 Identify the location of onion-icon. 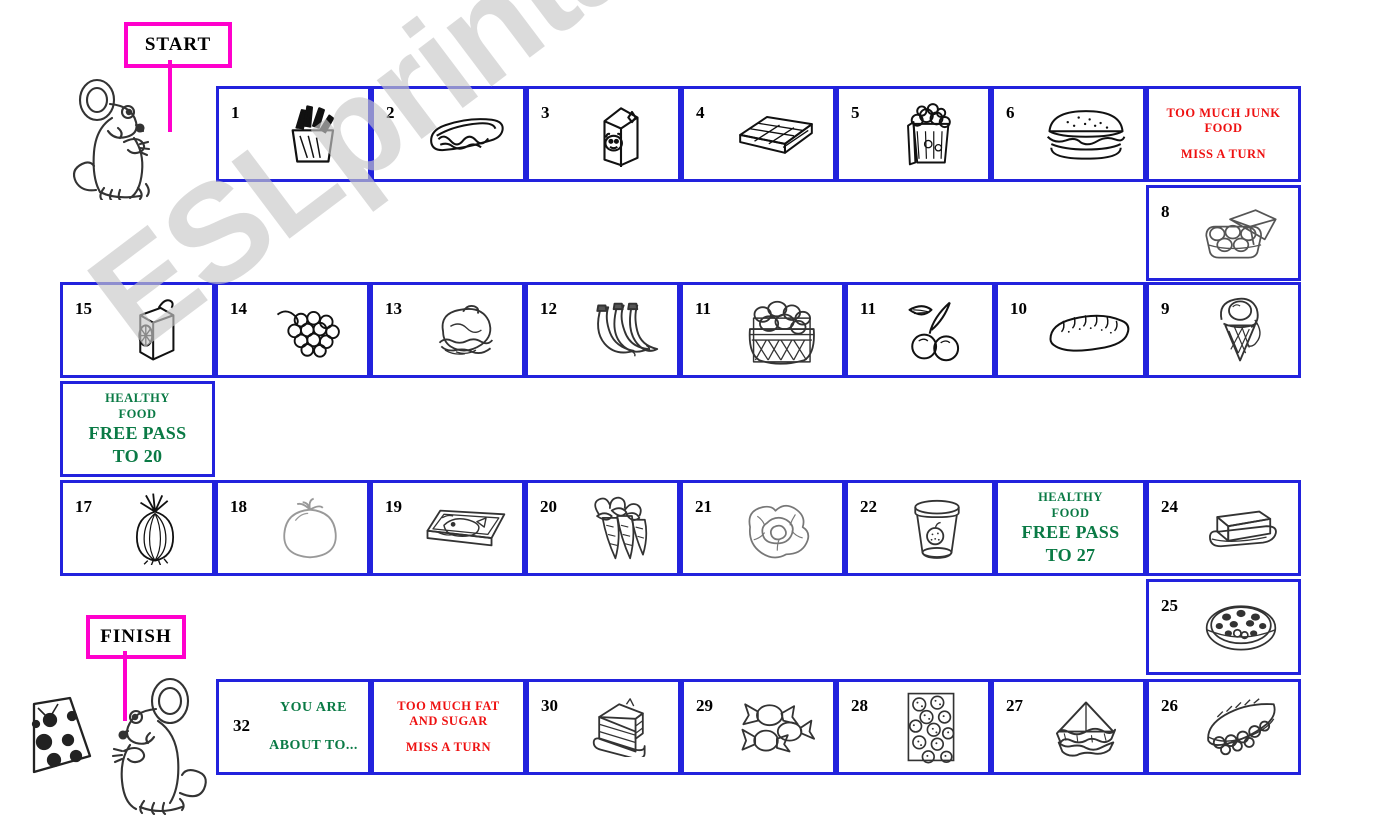
(137, 528).